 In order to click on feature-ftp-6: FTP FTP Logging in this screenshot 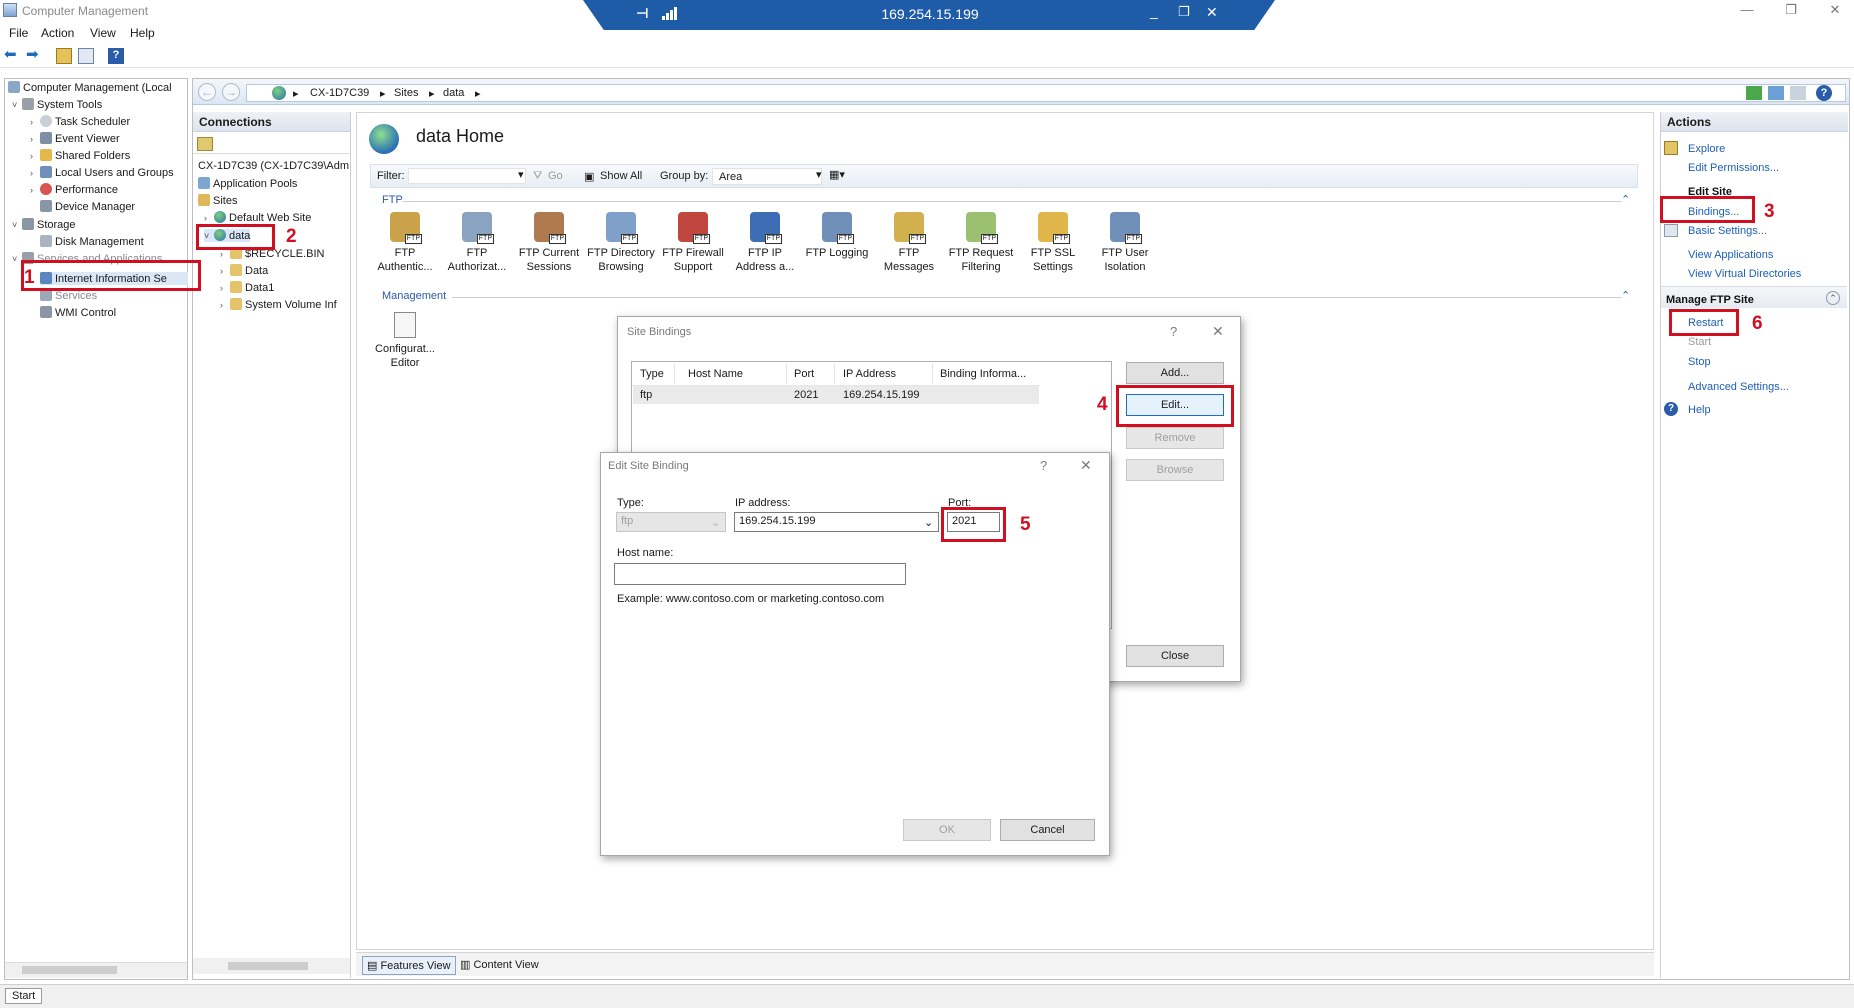, I will do `click(837, 236)`.